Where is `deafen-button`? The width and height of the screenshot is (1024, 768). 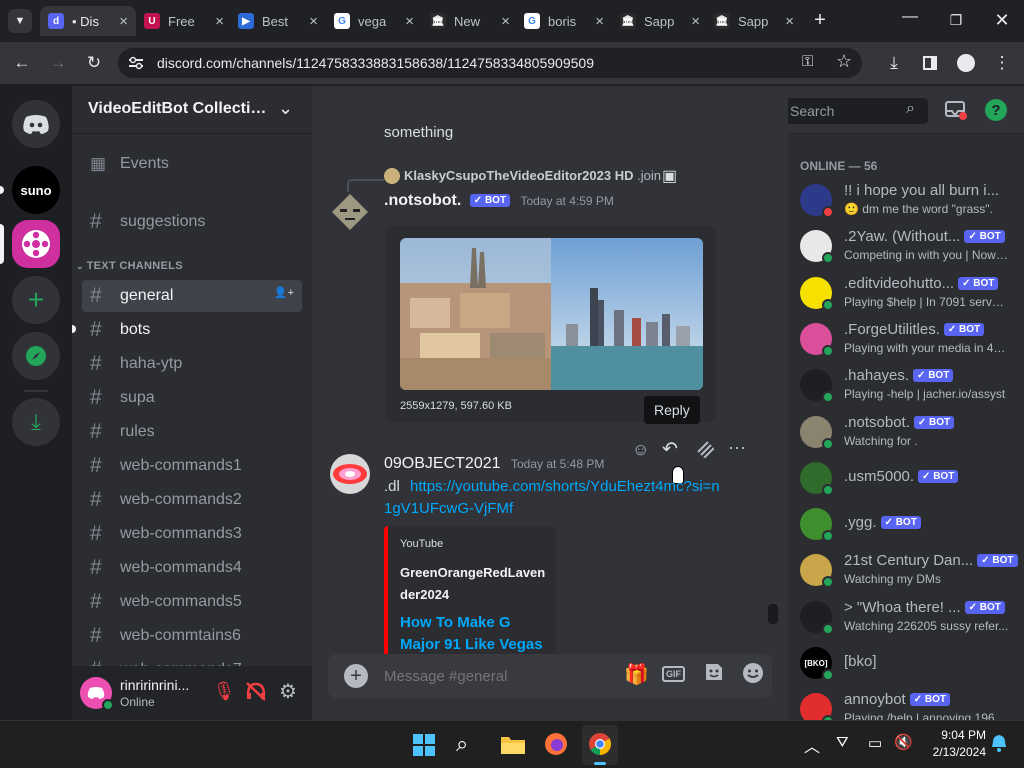
deafen-button is located at coordinates (256, 693).